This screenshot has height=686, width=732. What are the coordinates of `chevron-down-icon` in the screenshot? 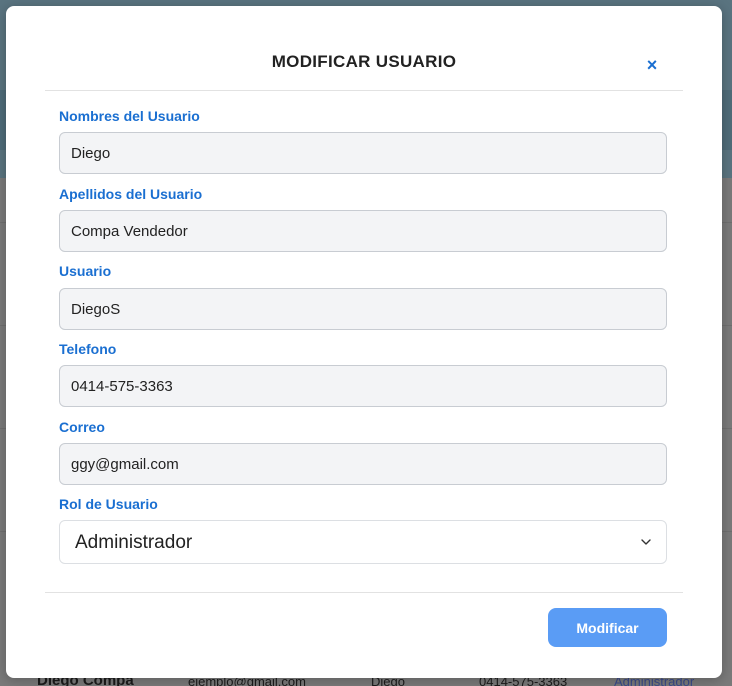 It's located at (646, 542).